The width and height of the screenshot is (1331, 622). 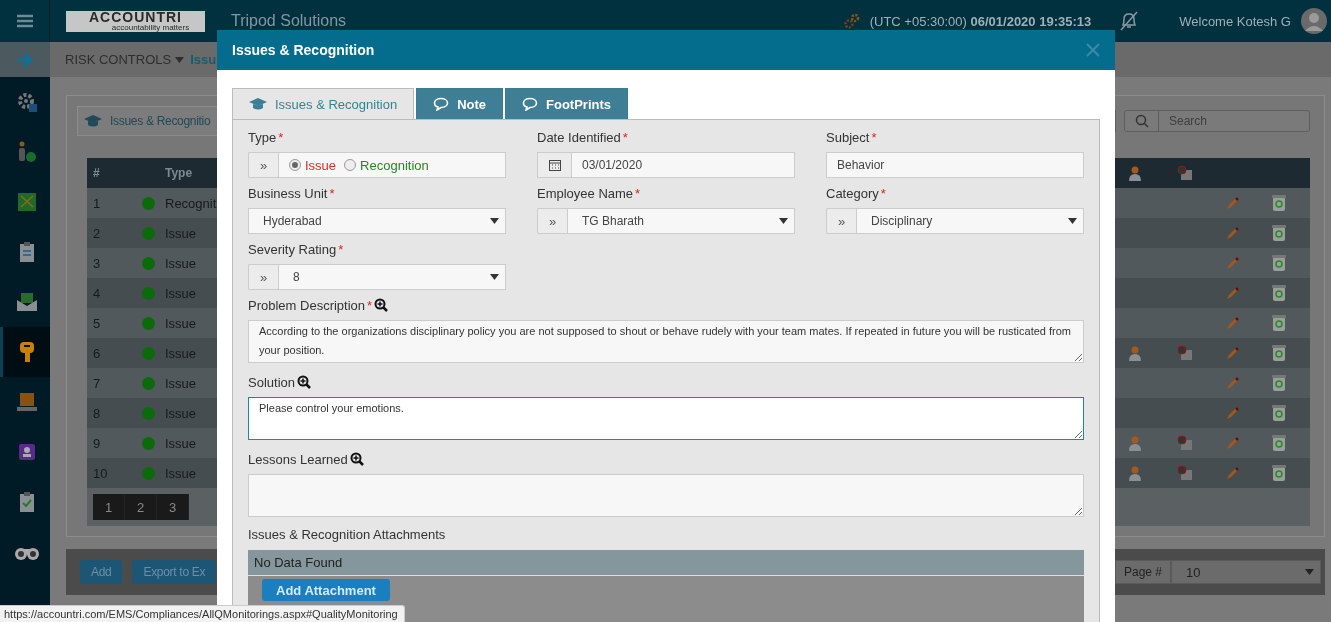 I want to click on welcome-text: Welcome Kotesh G, so click(x=1235, y=21).